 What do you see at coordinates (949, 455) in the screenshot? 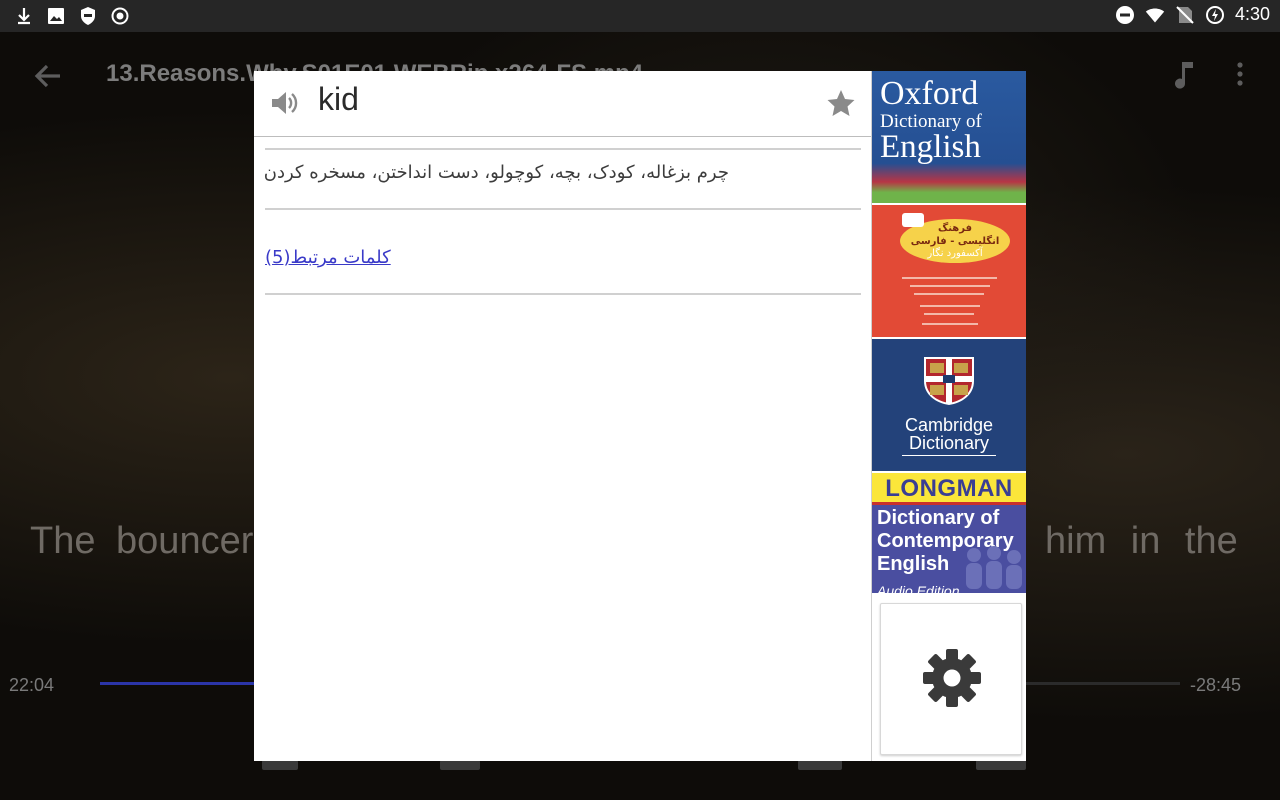
I see `cambridge-underline` at bounding box center [949, 455].